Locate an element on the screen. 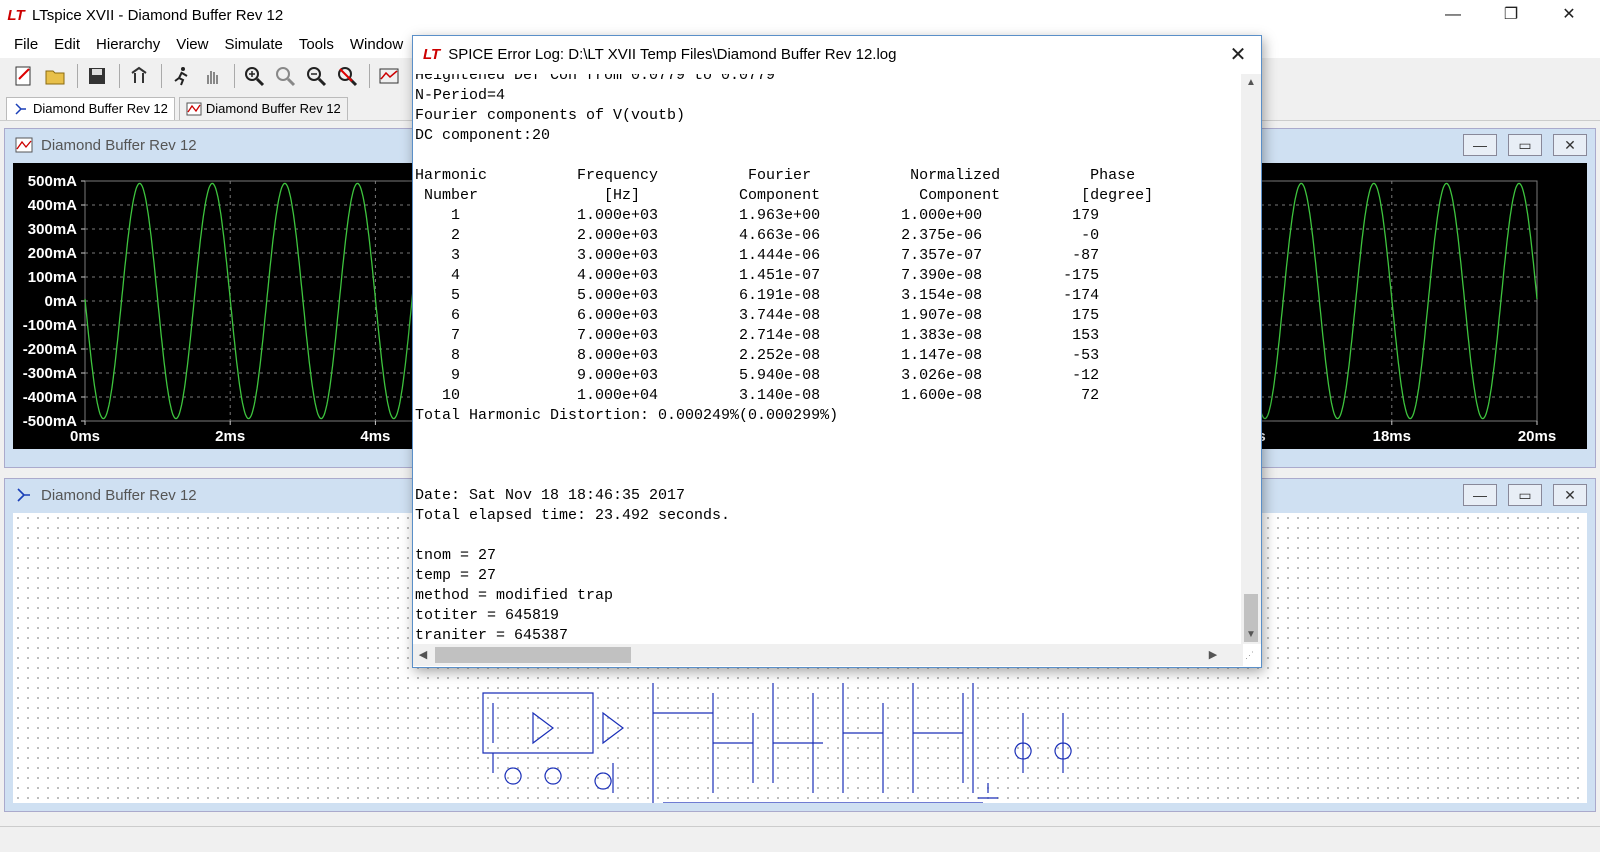 This screenshot has height=852, width=1600. tab-waveform: Diamond Buffer Rev 12 is located at coordinates (263, 108).